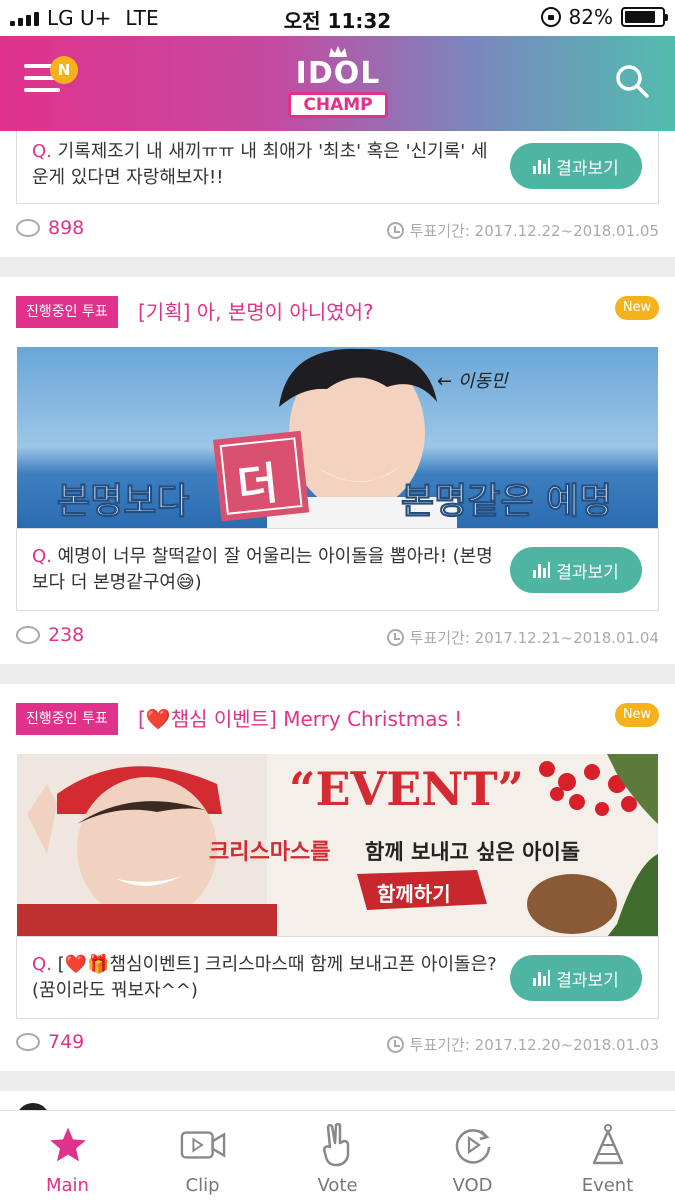 This screenshot has width=675, height=1200. I want to click on status-right: 82%, so click(604, 17).